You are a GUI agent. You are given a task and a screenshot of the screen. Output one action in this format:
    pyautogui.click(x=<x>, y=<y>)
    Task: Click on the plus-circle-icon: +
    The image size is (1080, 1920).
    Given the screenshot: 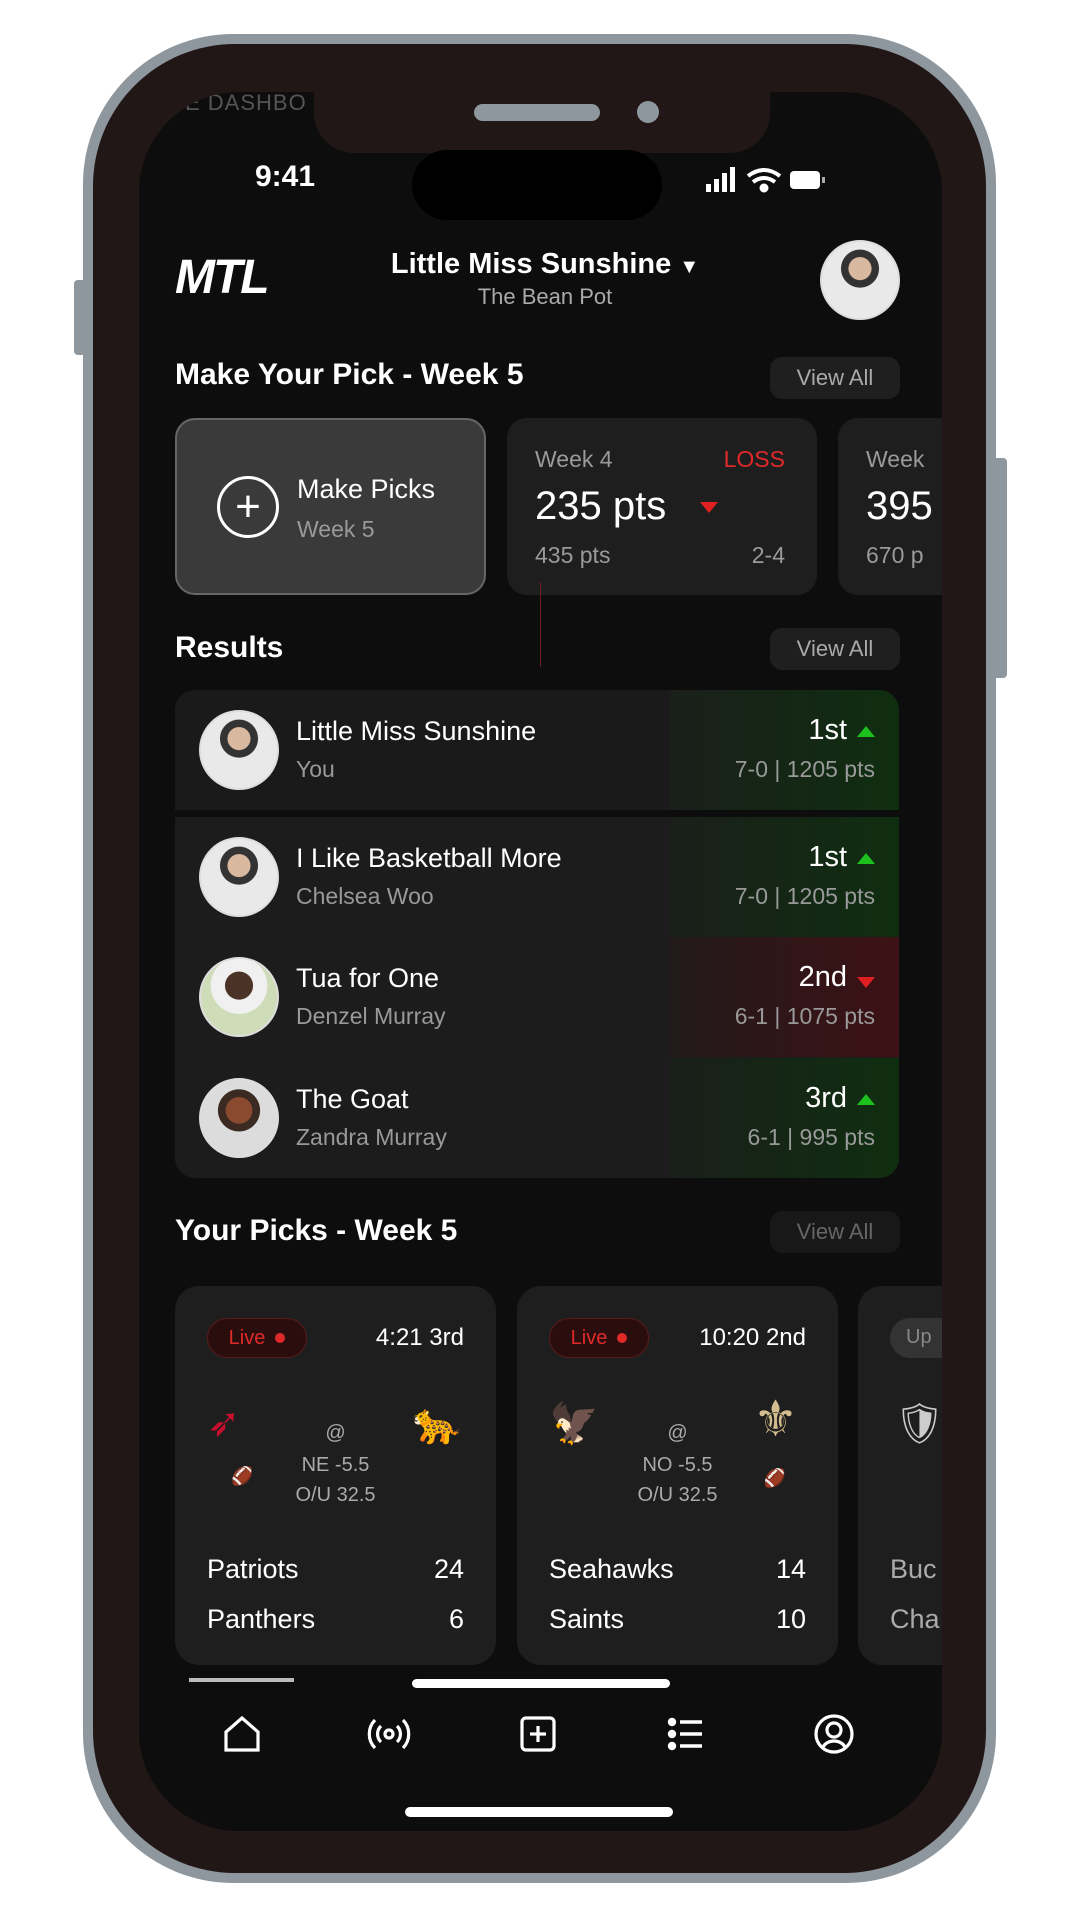 What is the action you would take?
    pyautogui.click(x=248, y=507)
    